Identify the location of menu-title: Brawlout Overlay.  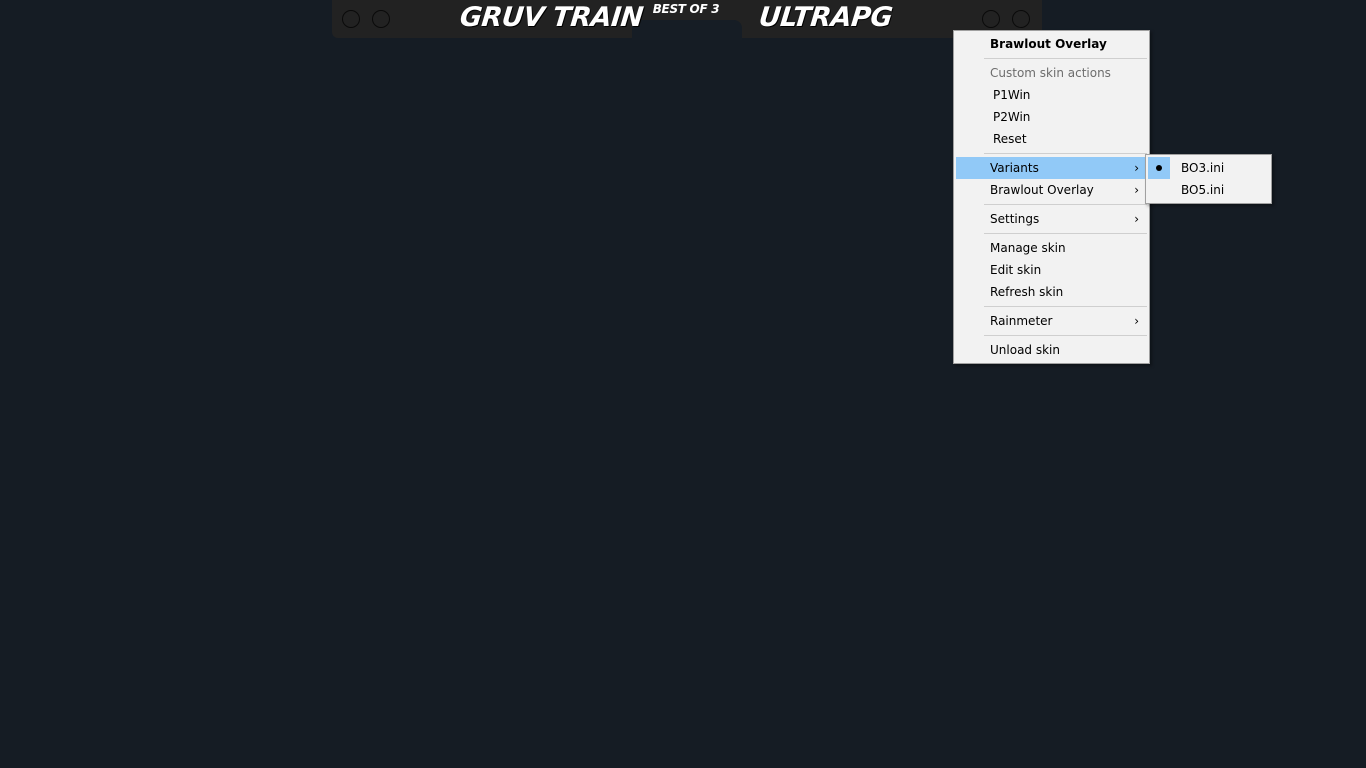
(1051, 44).